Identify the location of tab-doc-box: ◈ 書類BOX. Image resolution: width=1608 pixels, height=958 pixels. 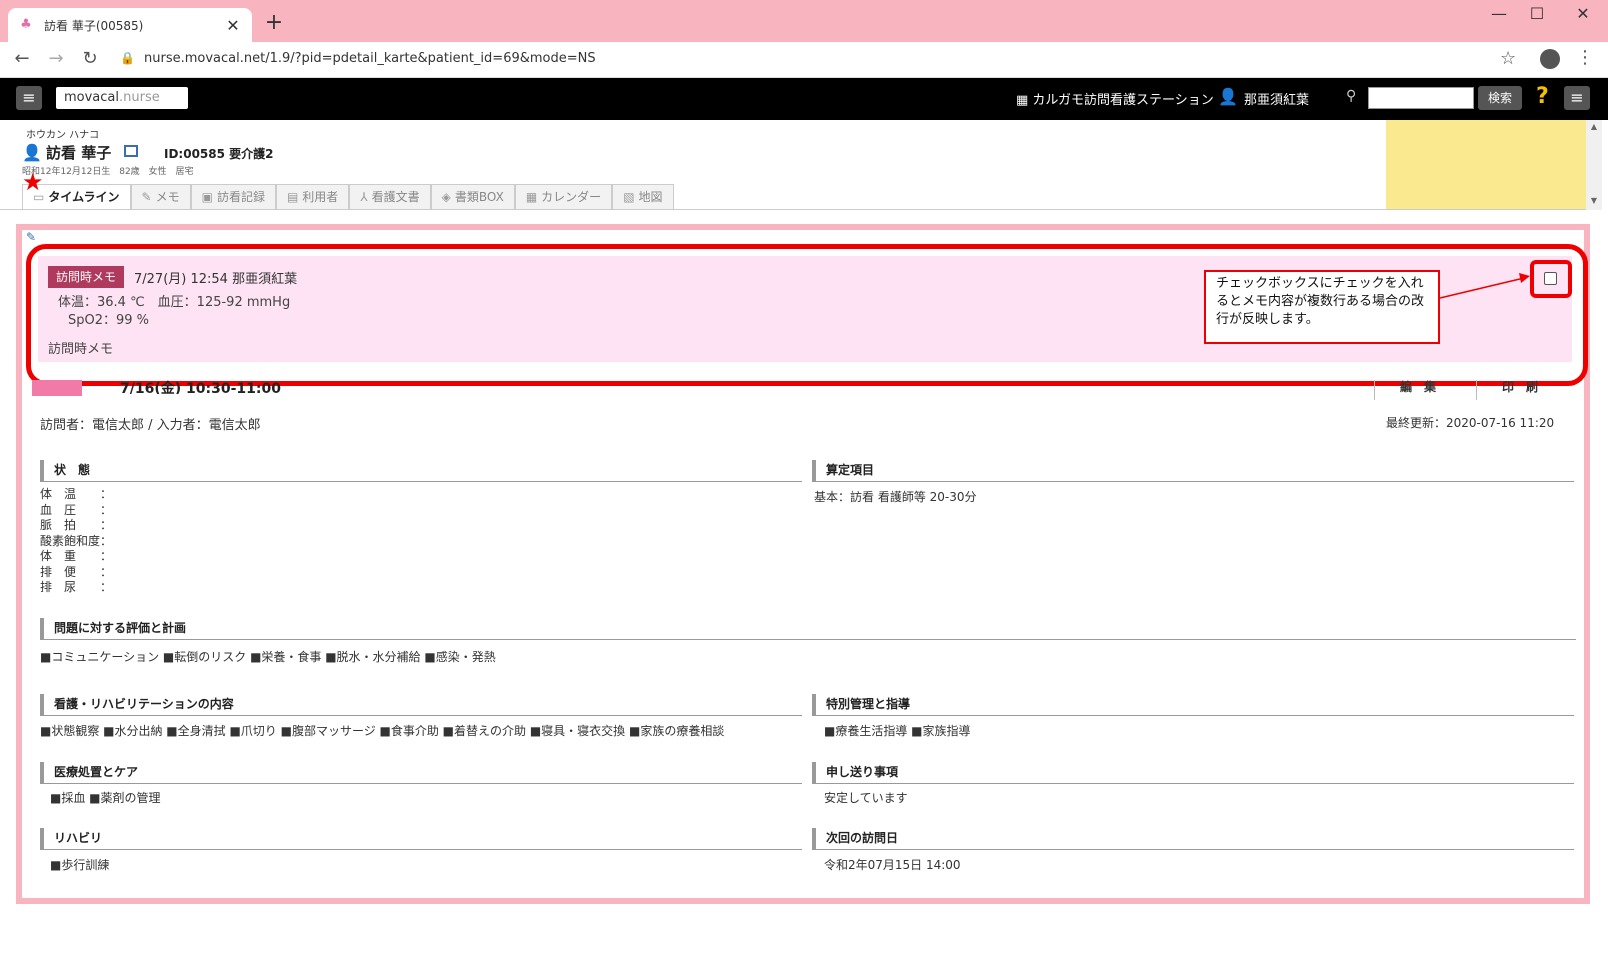
(472, 197).